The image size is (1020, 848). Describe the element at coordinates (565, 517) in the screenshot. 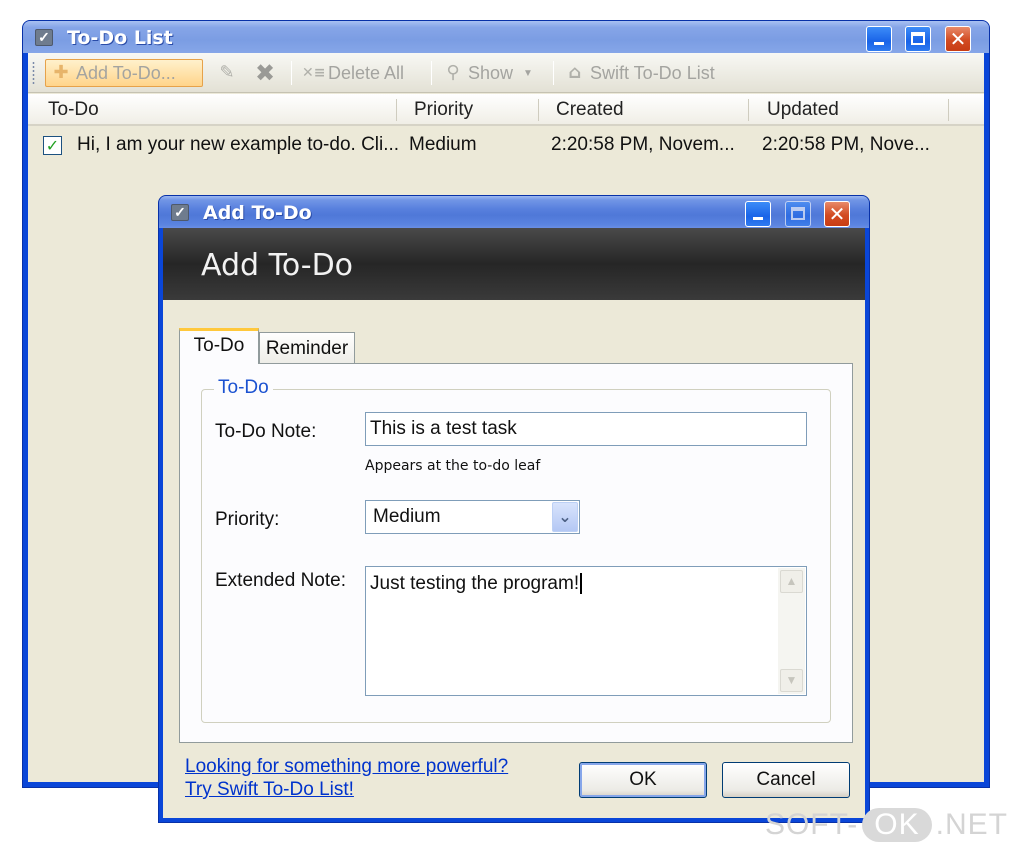

I see `chevron-down-icon: ⌄` at that location.